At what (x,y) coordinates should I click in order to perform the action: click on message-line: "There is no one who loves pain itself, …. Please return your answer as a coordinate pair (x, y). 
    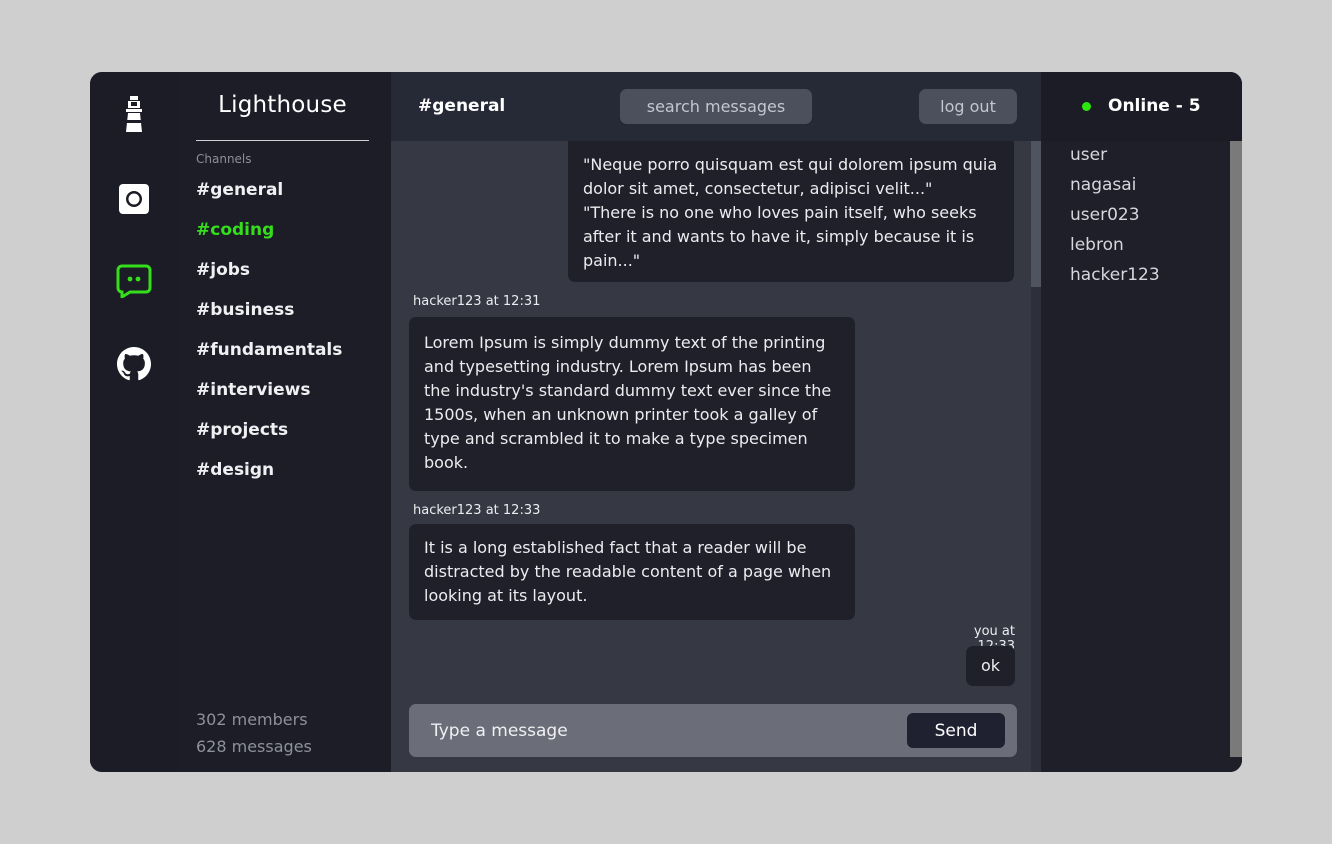
    Looking at the image, I should click on (780, 212).